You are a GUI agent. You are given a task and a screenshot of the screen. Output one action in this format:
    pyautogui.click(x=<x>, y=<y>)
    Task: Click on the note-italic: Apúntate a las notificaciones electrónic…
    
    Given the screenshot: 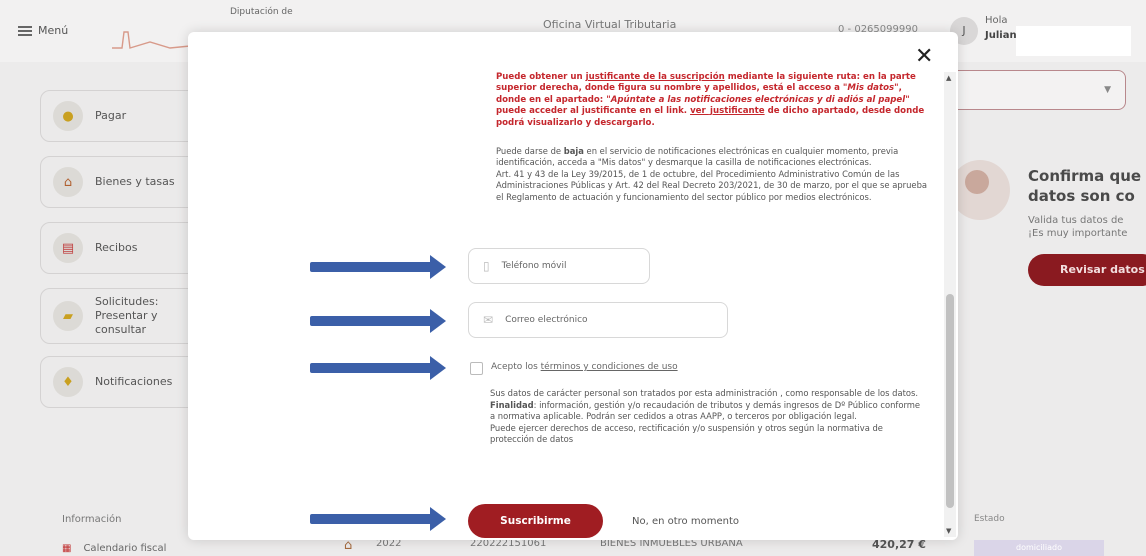 What is the action you would take?
    pyautogui.click(x=758, y=99)
    